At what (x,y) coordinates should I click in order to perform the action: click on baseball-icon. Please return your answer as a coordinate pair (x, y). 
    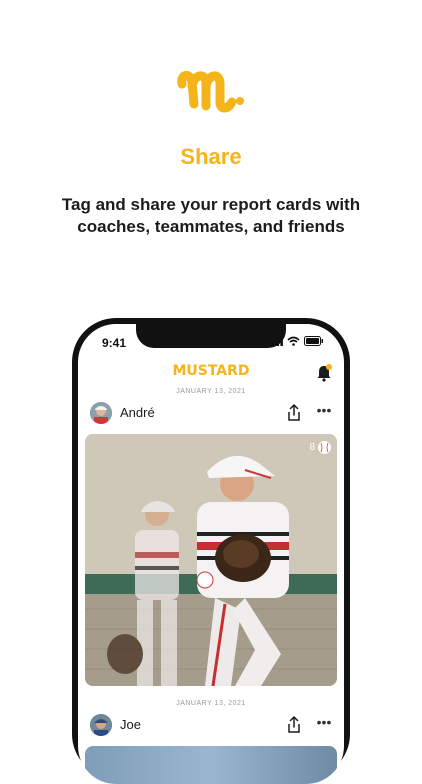
    Looking at the image, I should click on (324, 447).